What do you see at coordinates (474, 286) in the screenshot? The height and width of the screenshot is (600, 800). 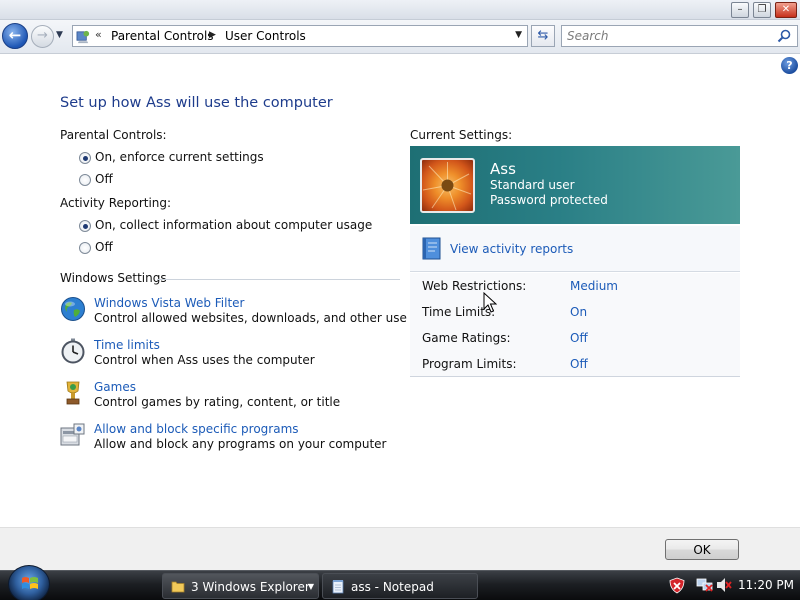 I see `restriction-label: Web Restrictions:` at bounding box center [474, 286].